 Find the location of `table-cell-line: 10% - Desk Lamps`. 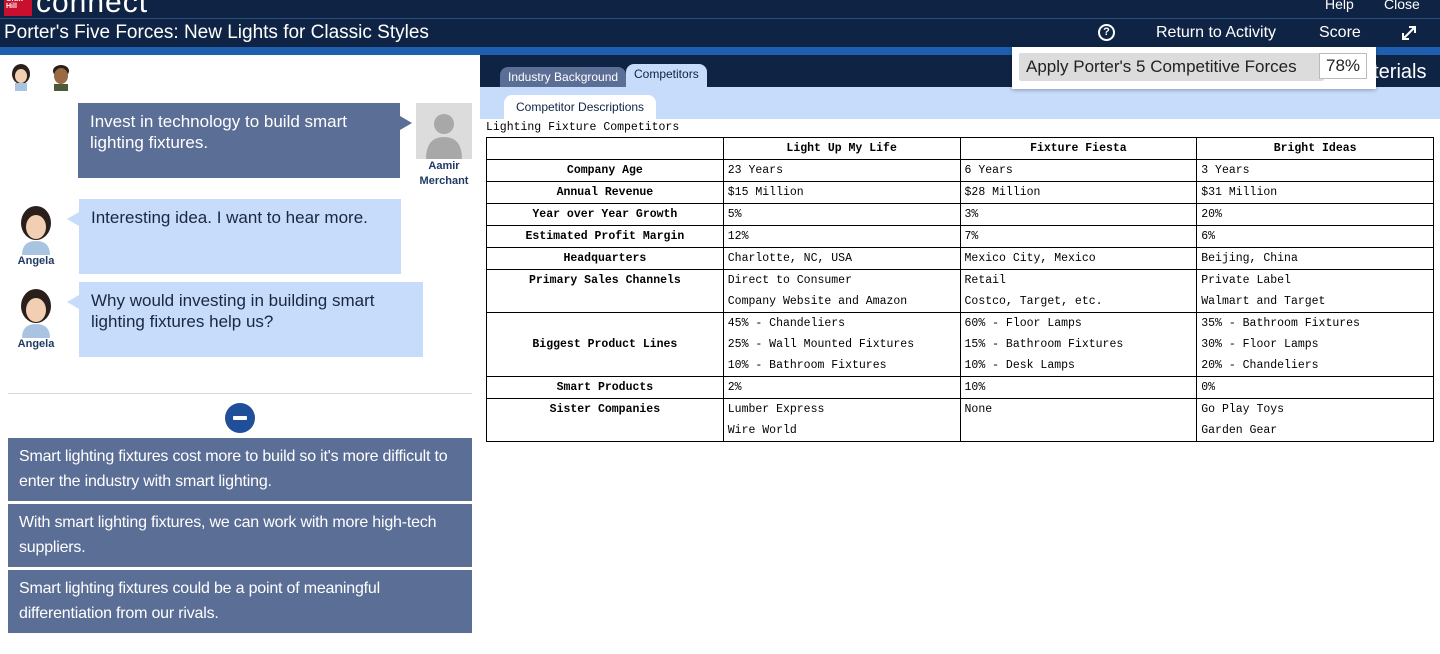

table-cell-line: 10% - Desk Lamps is located at coordinates (1019, 365).